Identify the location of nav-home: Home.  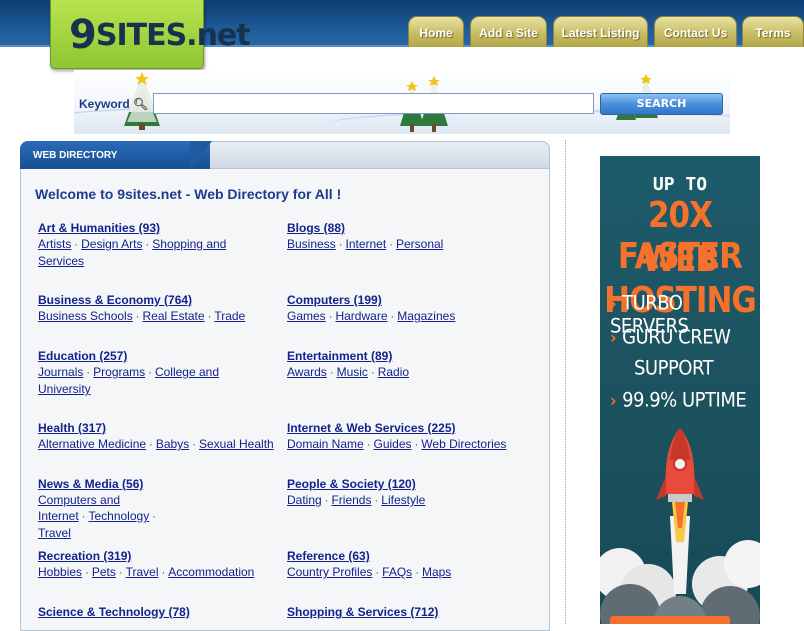
(436, 31).